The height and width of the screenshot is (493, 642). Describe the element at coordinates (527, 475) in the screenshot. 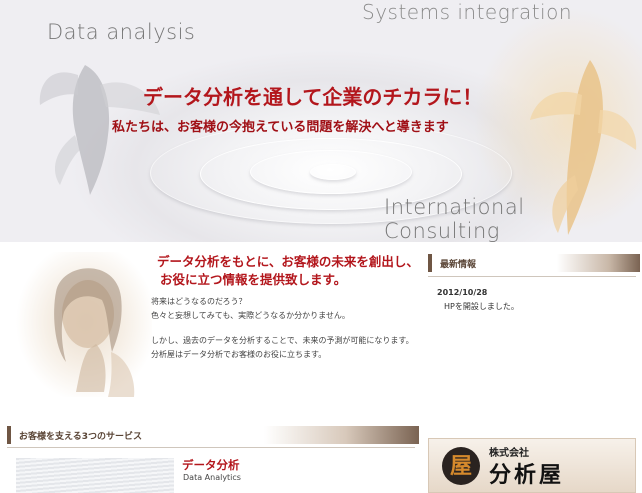

I see `company-name: 分析屋` at that location.